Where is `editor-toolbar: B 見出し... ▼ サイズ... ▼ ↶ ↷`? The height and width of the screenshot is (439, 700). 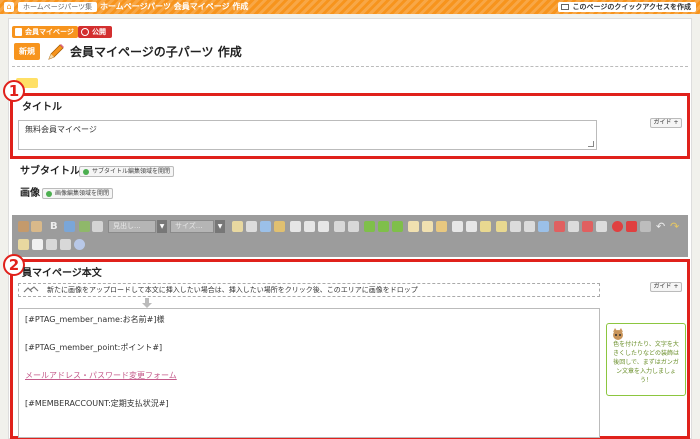 editor-toolbar: B 見出し... ▼ サイズ... ▼ ↶ ↷ is located at coordinates (350, 236).